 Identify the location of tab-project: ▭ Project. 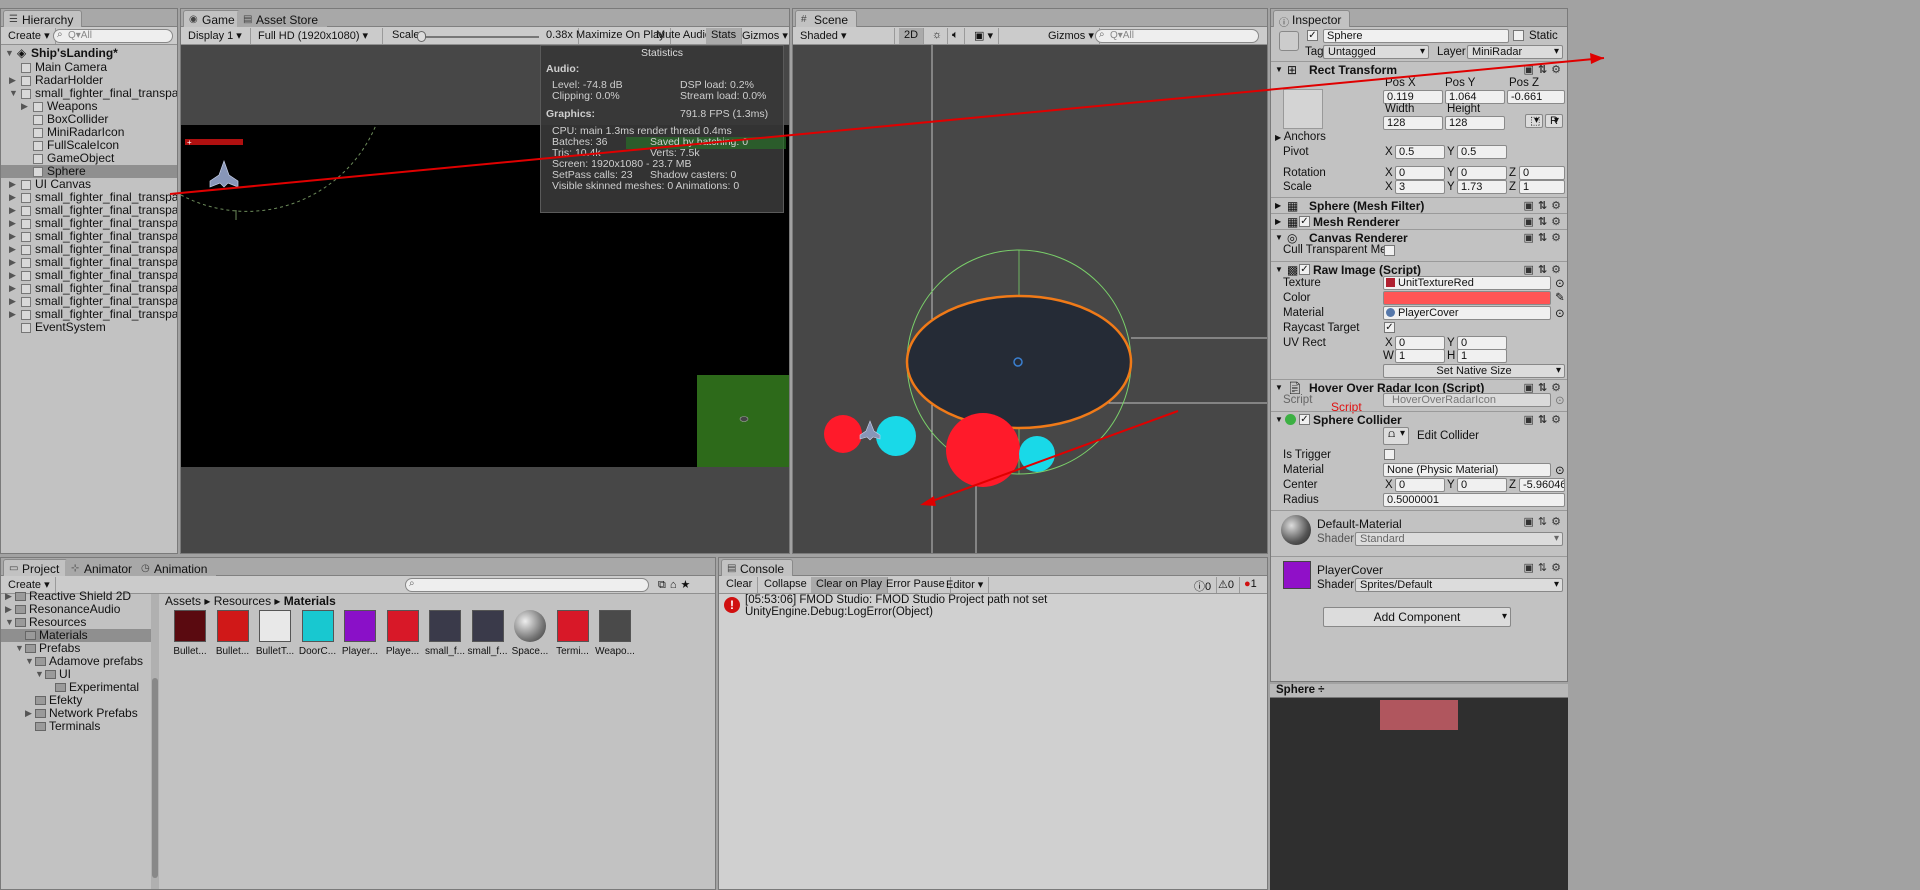
(36, 567).